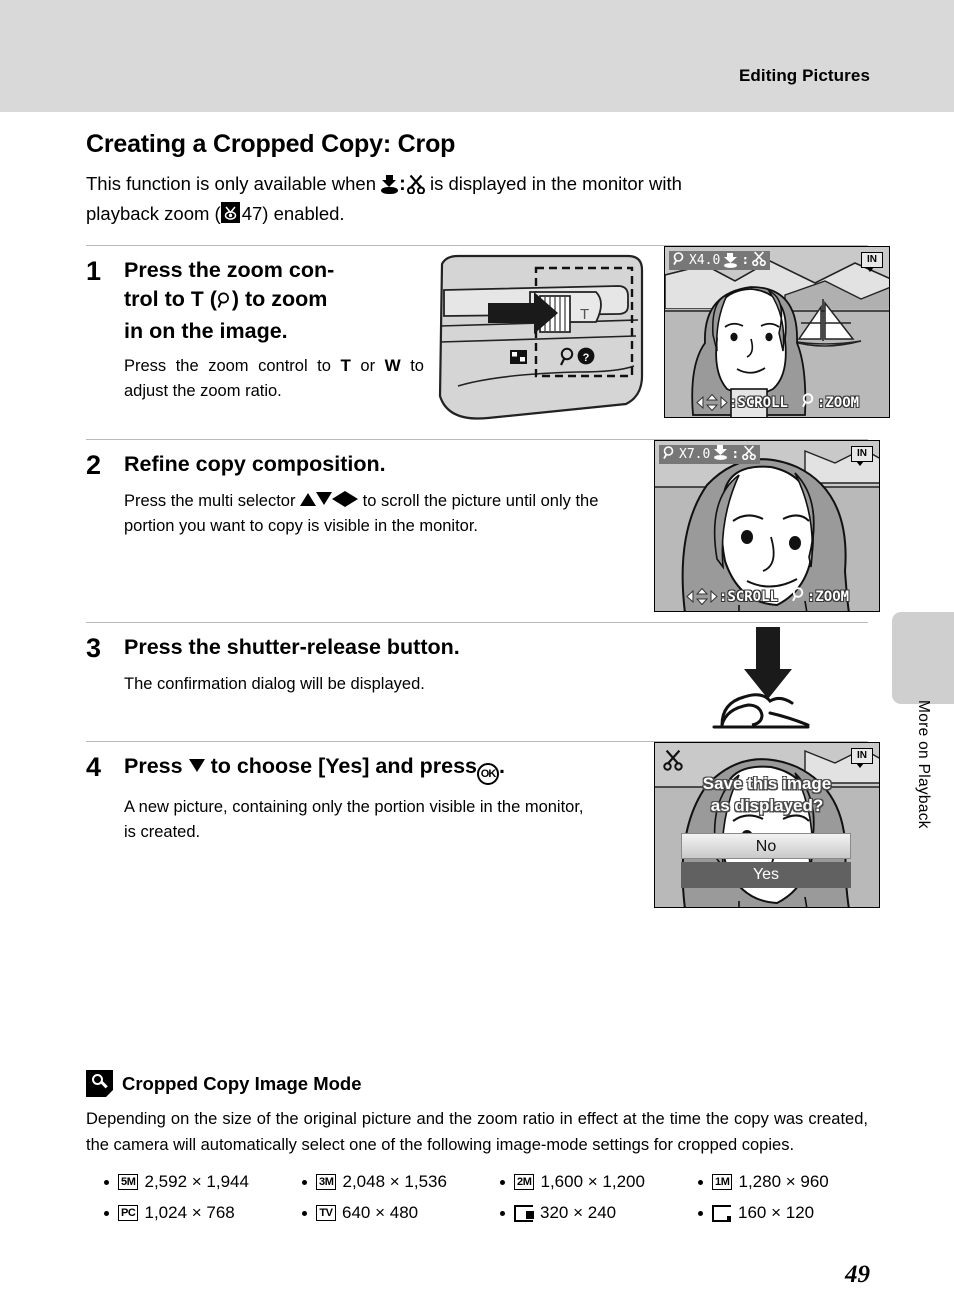 Image resolution: width=954 pixels, height=1314 pixels. What do you see at coordinates (830, 402) in the screenshot?
I see `lcd1-zoom-hint: :ZOOM` at bounding box center [830, 402].